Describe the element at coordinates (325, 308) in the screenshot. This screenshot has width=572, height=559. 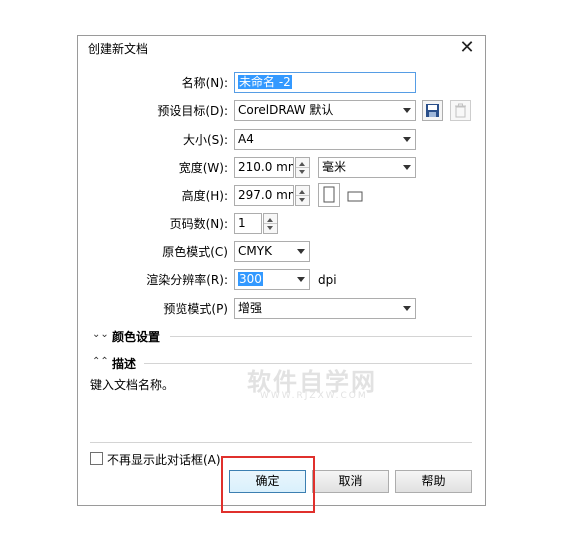
I see `preview-mode-select: 增强` at that location.